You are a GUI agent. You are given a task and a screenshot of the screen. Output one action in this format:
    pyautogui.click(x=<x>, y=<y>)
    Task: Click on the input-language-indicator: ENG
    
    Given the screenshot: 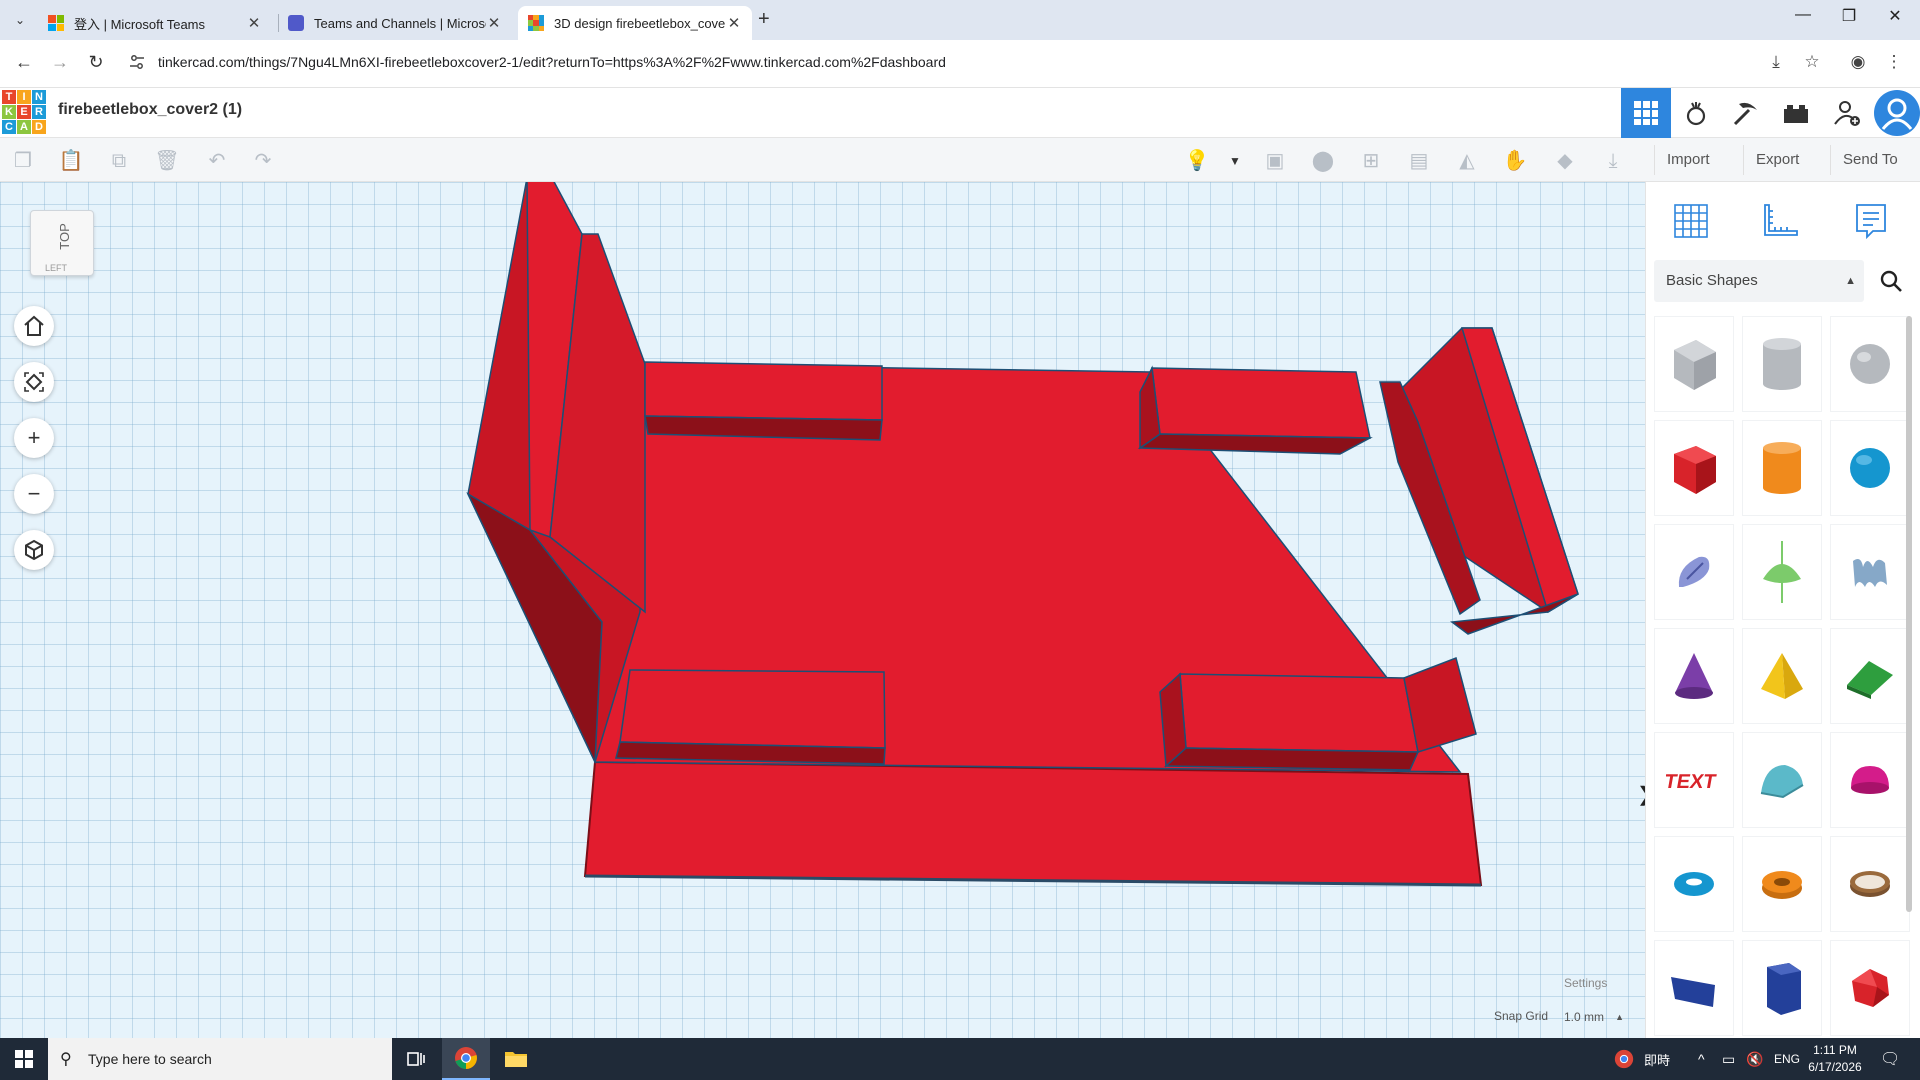 What is the action you would take?
    pyautogui.click(x=1787, y=1059)
    